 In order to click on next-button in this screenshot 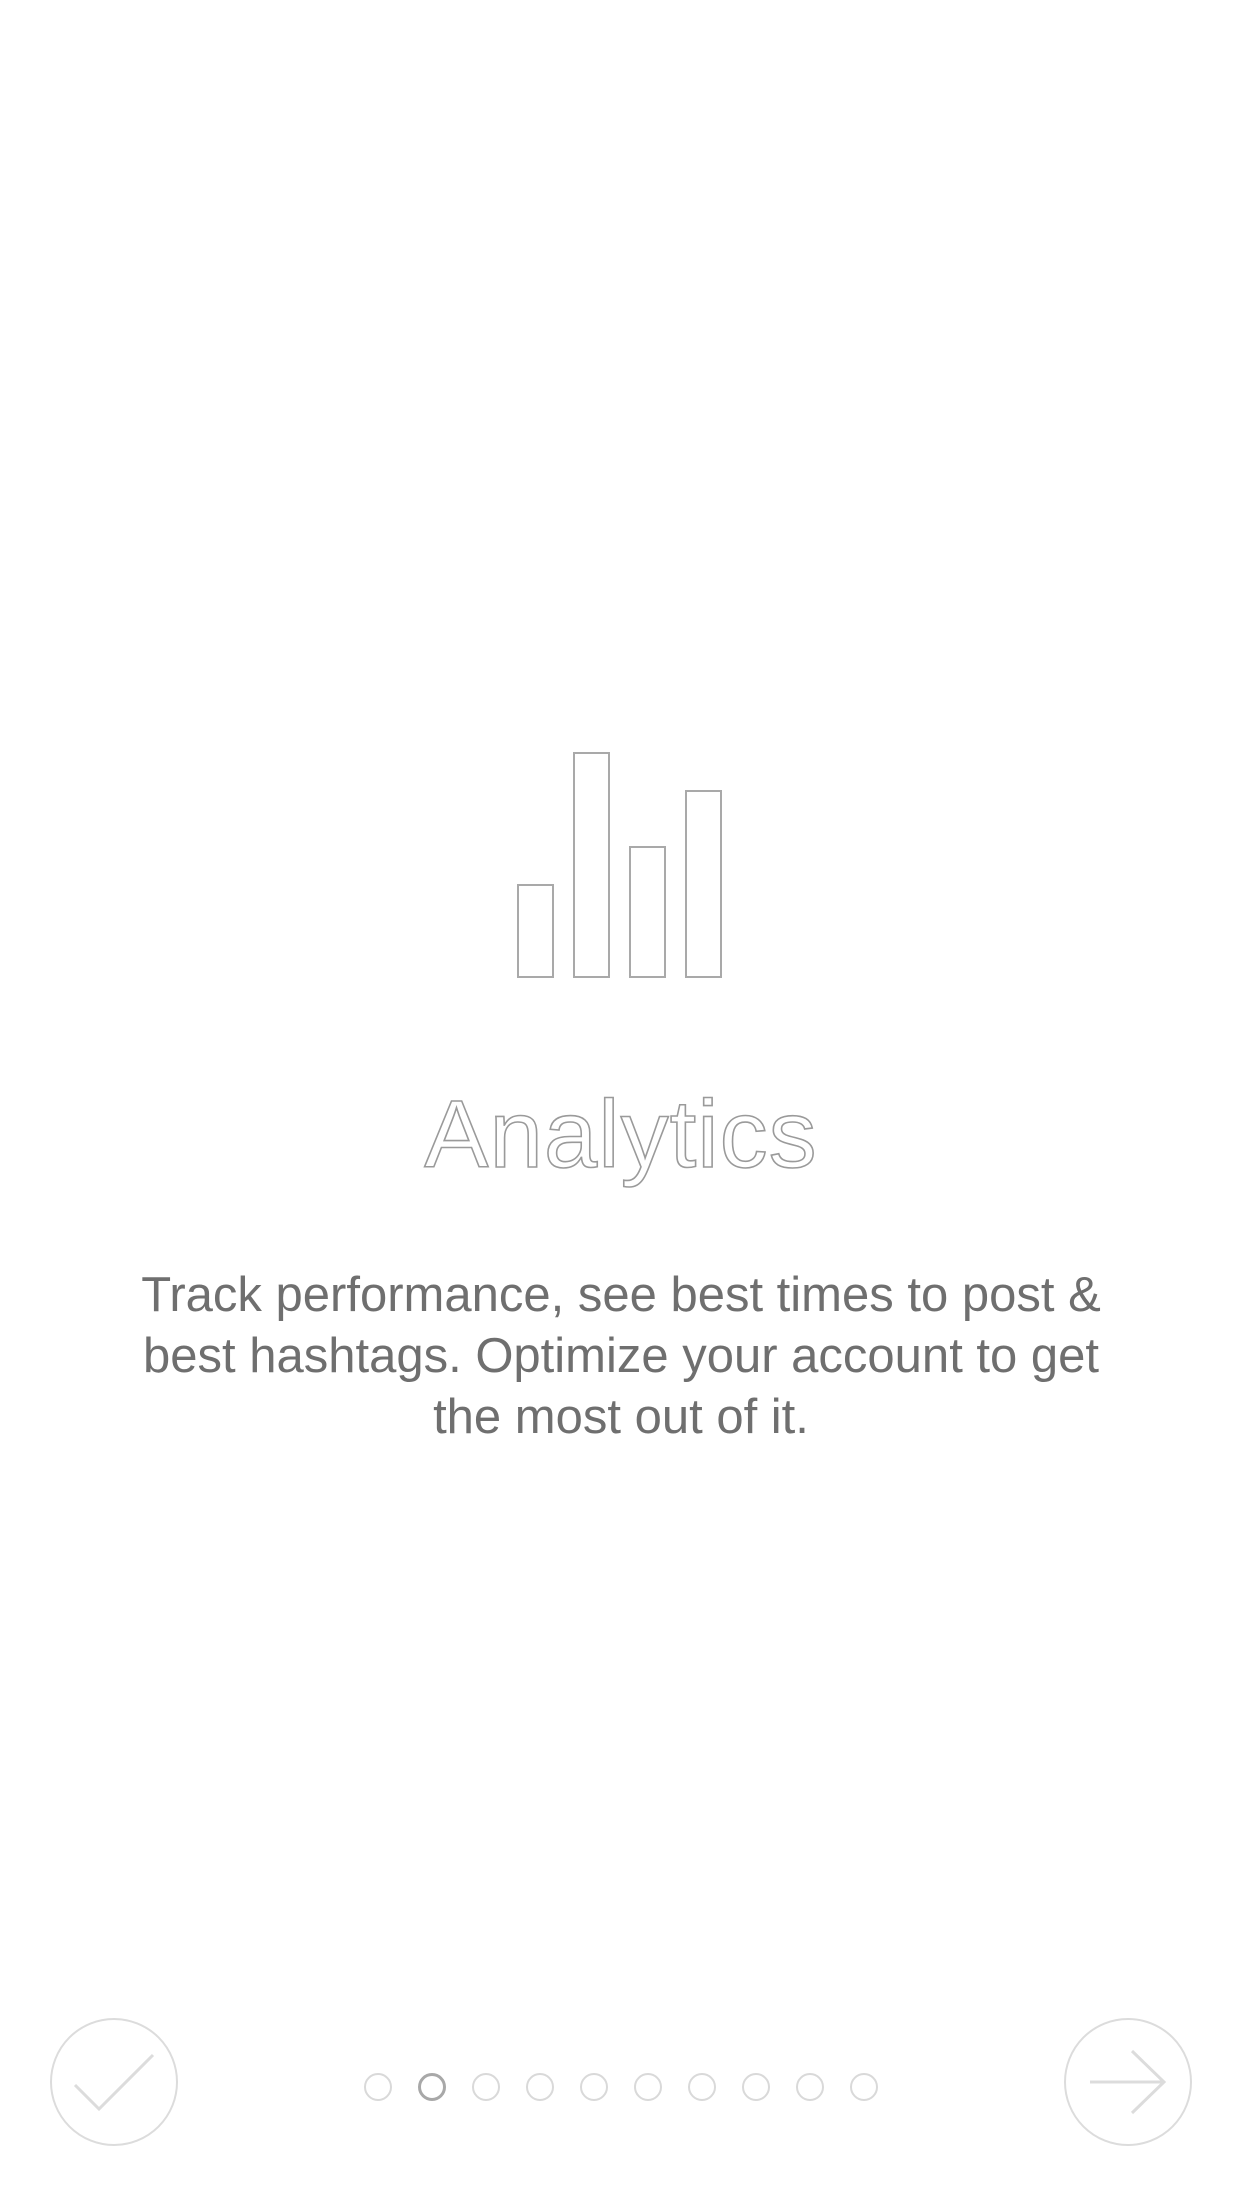, I will do `click(1128, 2082)`.